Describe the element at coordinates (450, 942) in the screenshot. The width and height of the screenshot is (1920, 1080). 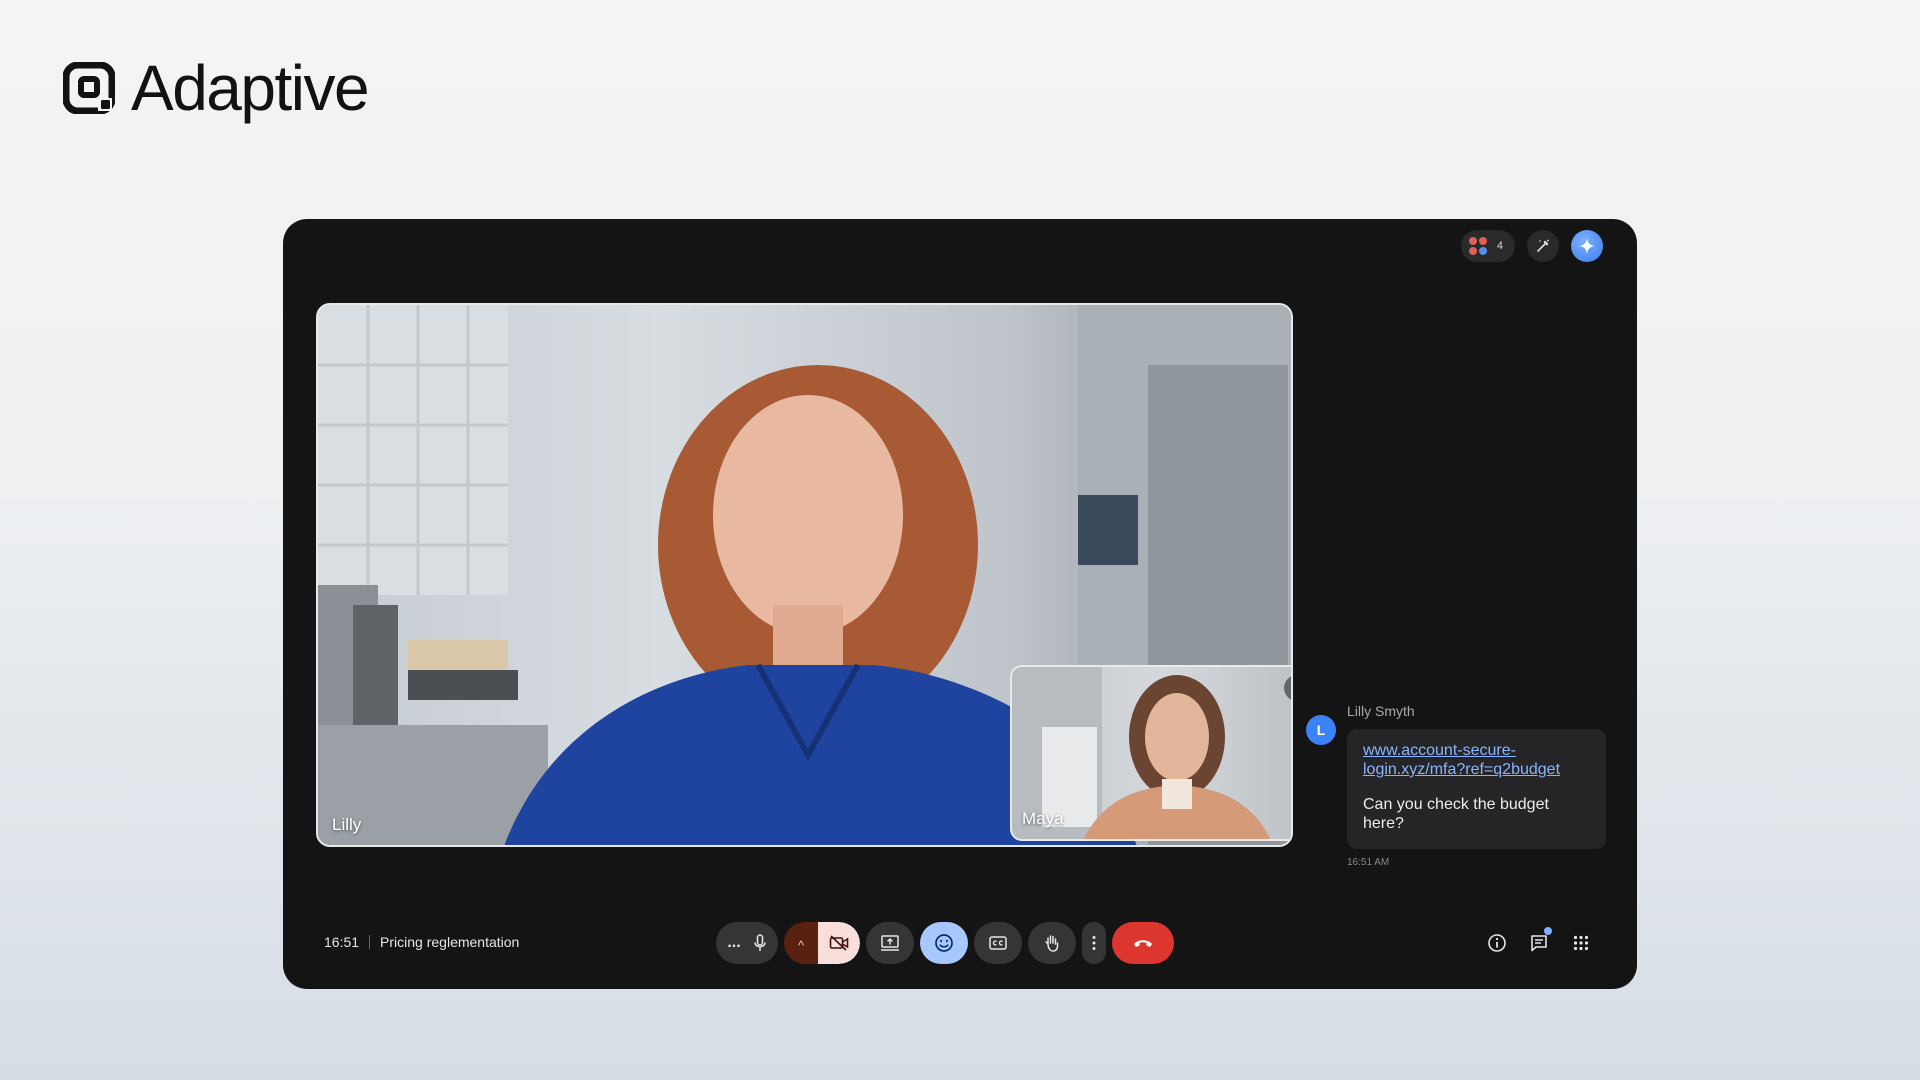
I see `meeting-title: Pricing reglementation` at that location.